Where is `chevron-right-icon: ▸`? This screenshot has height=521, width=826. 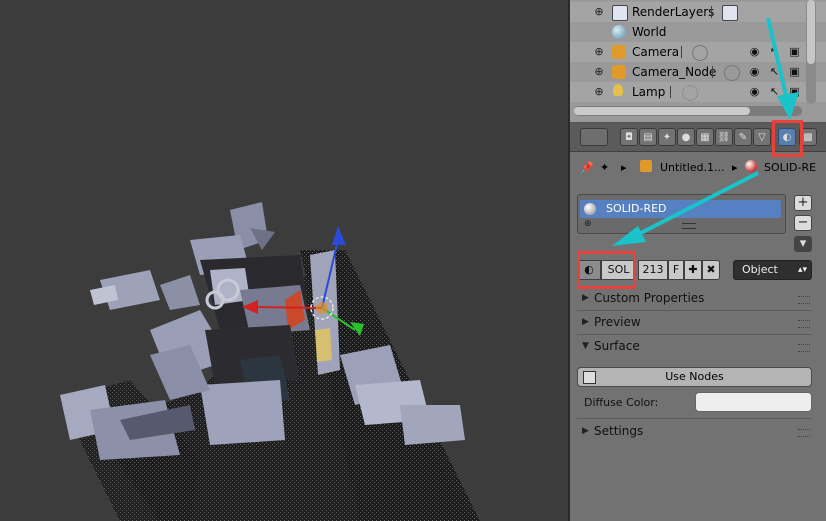 chevron-right-icon: ▸ is located at coordinates (624, 167).